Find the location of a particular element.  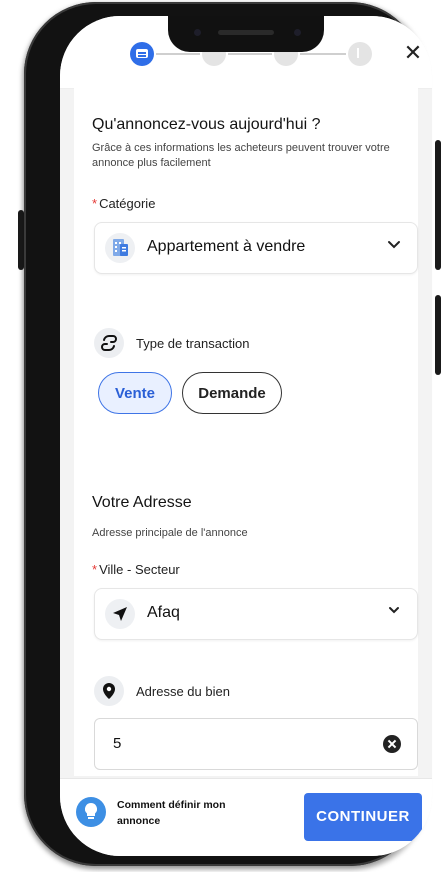

category-select: Appartement à vendre is located at coordinates (256, 248).